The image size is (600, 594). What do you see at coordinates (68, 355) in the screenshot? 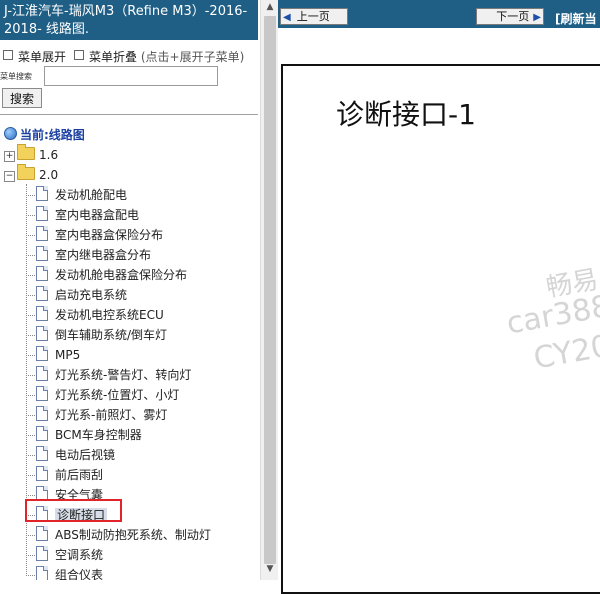
I see `tree-item-label: MP5` at bounding box center [68, 355].